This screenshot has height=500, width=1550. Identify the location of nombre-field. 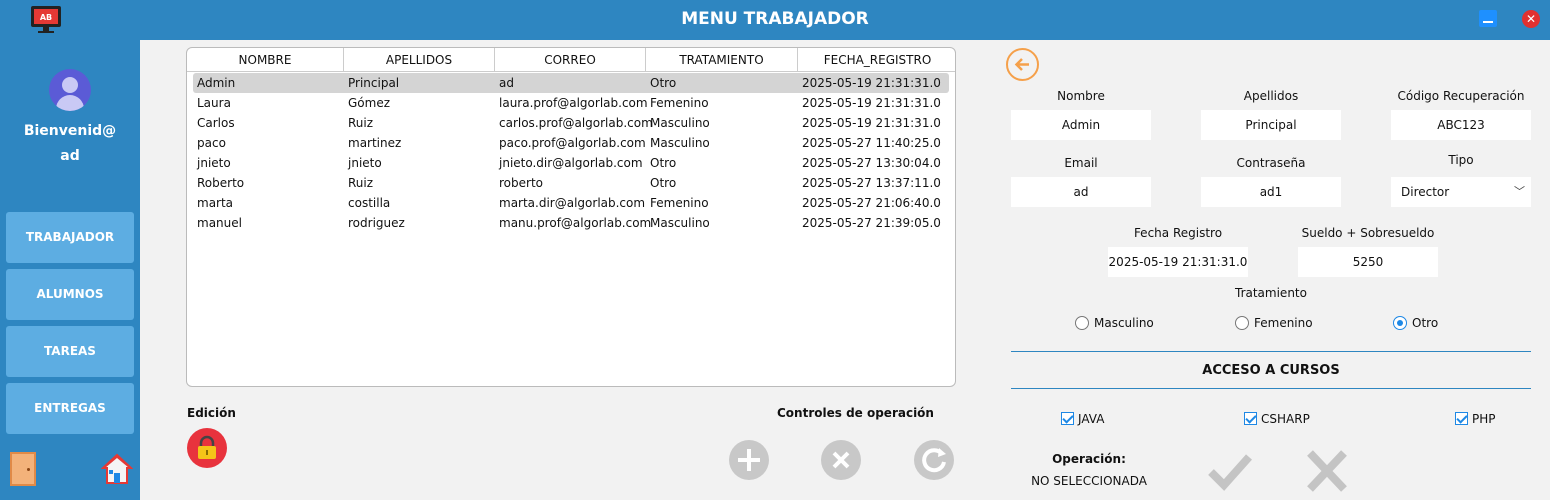
(1081, 125).